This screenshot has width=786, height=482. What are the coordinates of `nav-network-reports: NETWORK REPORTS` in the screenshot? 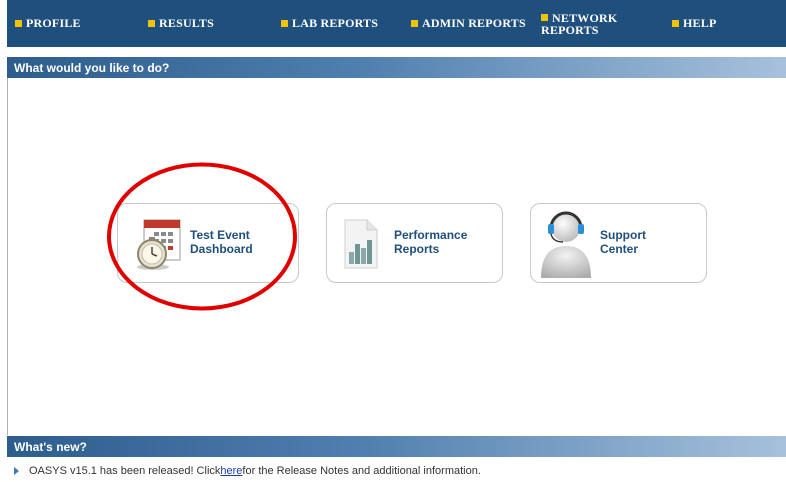 It's located at (579, 23).